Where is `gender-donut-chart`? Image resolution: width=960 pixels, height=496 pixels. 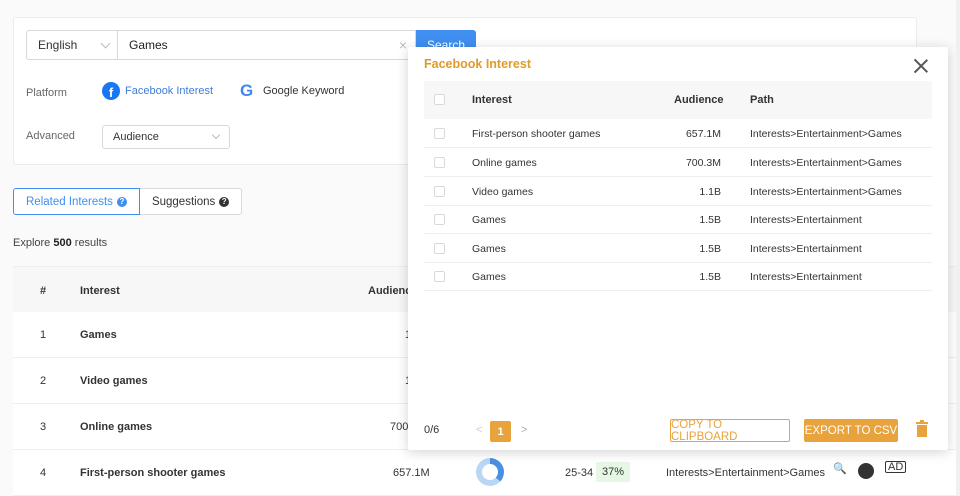
gender-donut-chart is located at coordinates (490, 472).